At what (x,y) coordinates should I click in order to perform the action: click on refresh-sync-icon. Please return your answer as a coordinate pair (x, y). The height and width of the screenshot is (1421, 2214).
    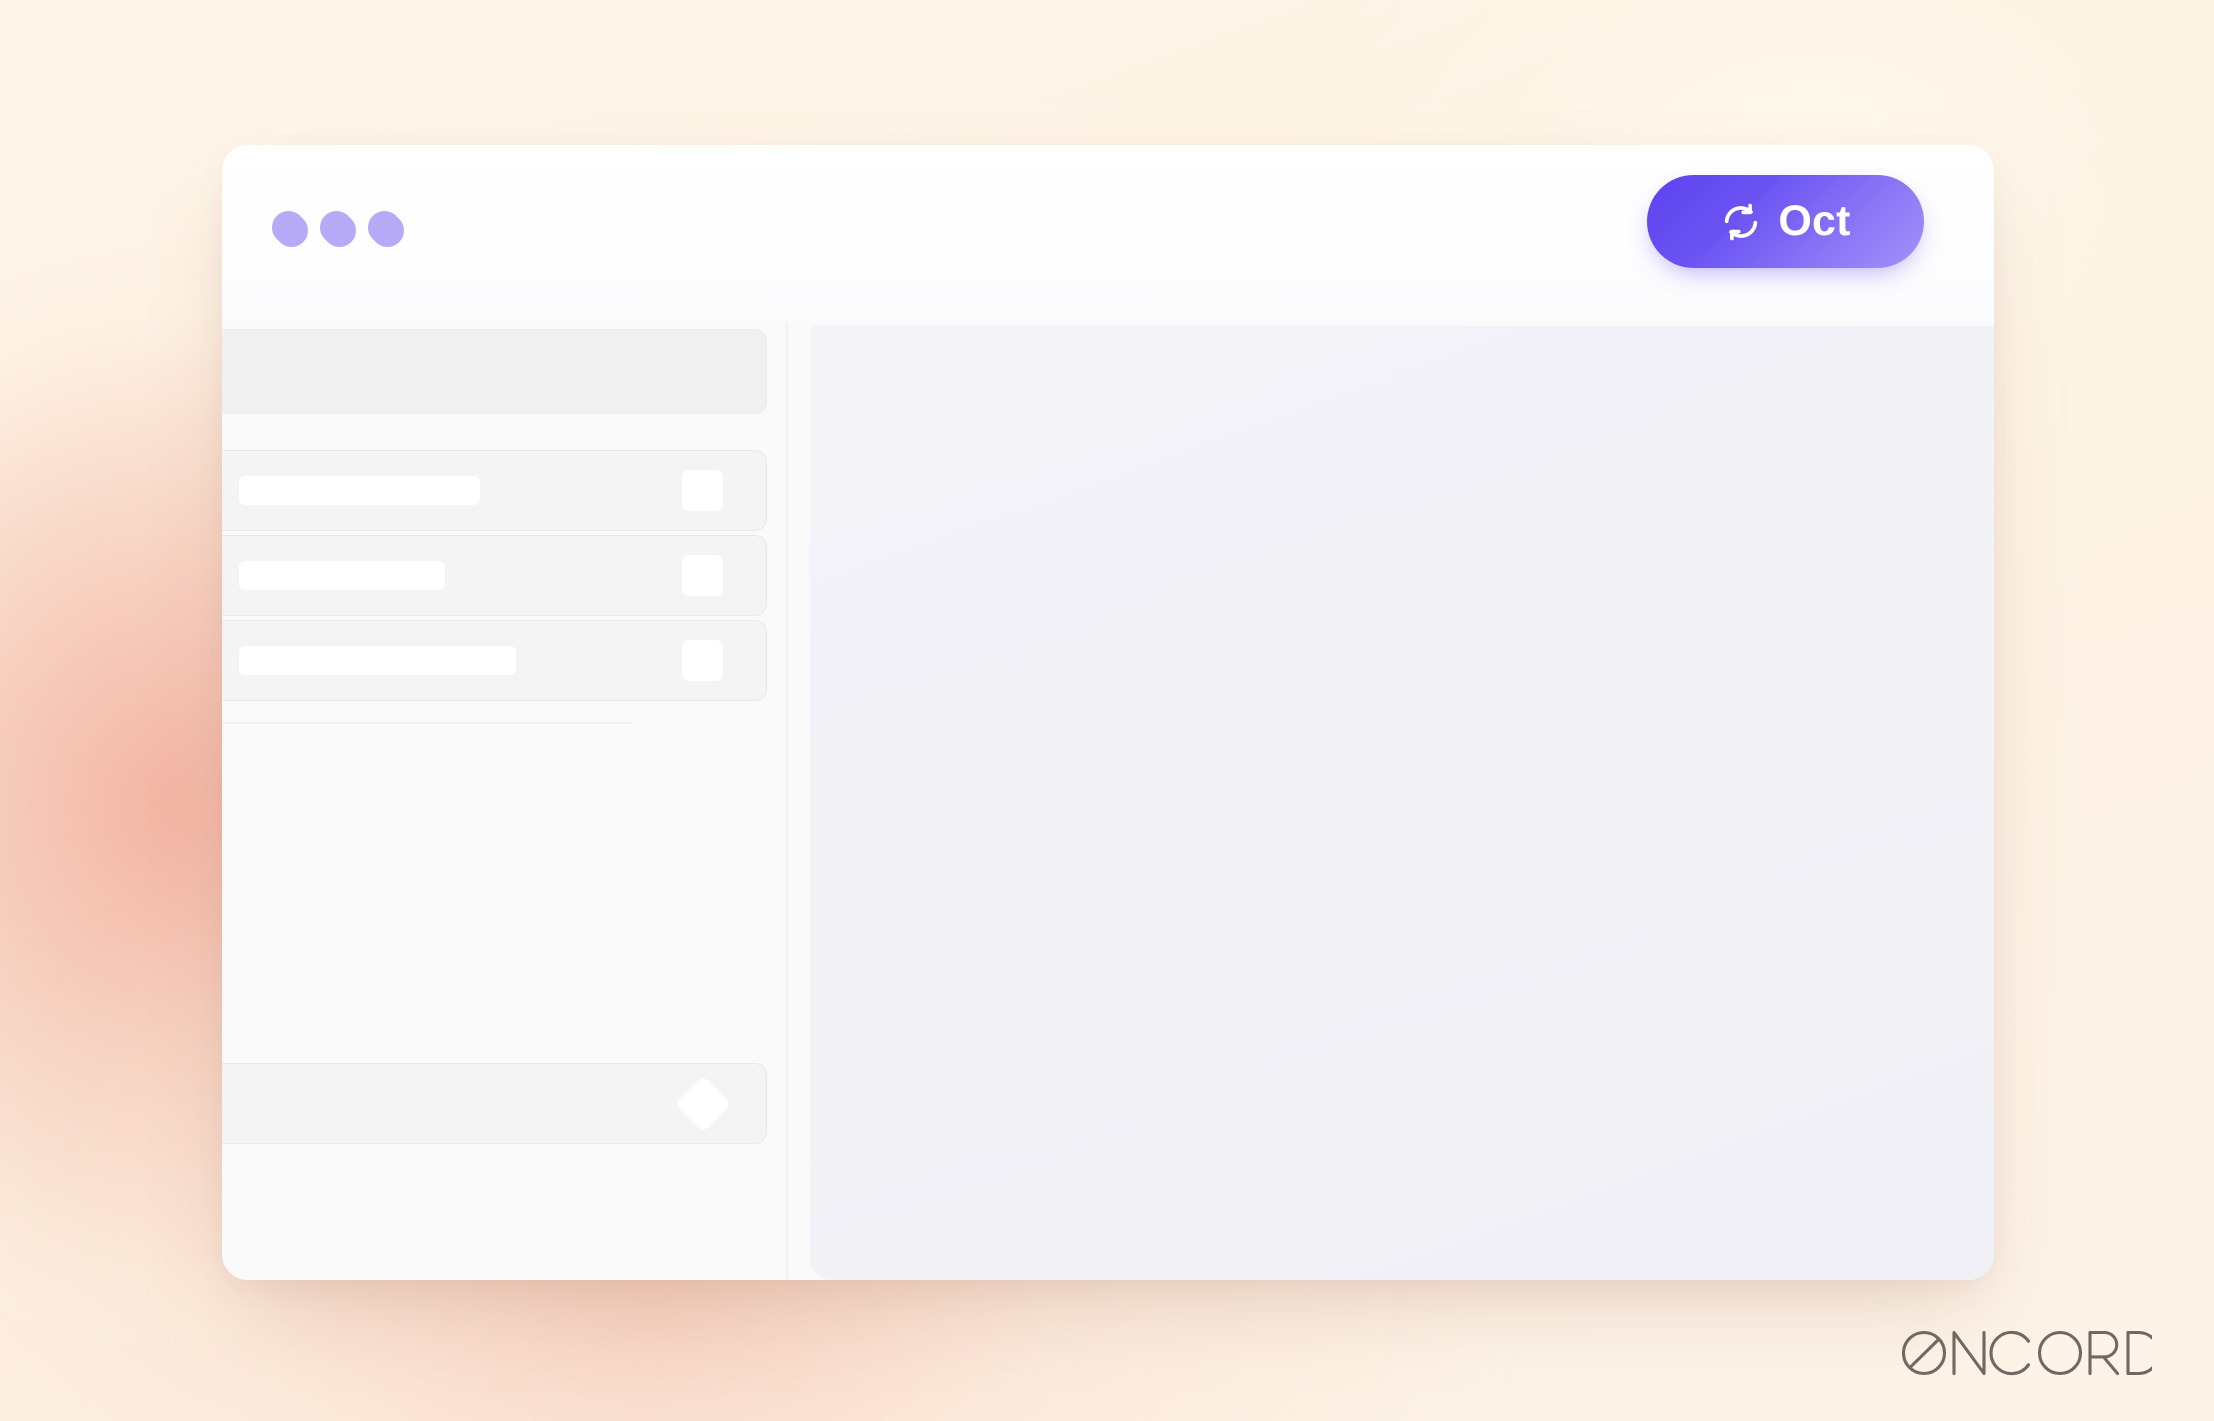
    Looking at the image, I should click on (1741, 221).